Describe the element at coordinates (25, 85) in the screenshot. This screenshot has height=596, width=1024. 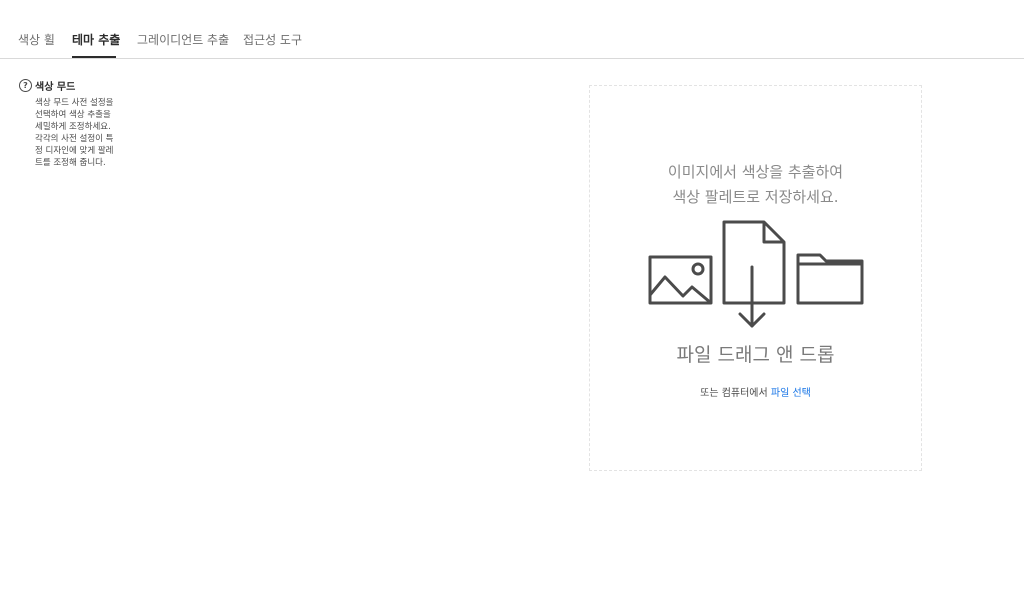
I see `question-circle-icon: ?` at that location.